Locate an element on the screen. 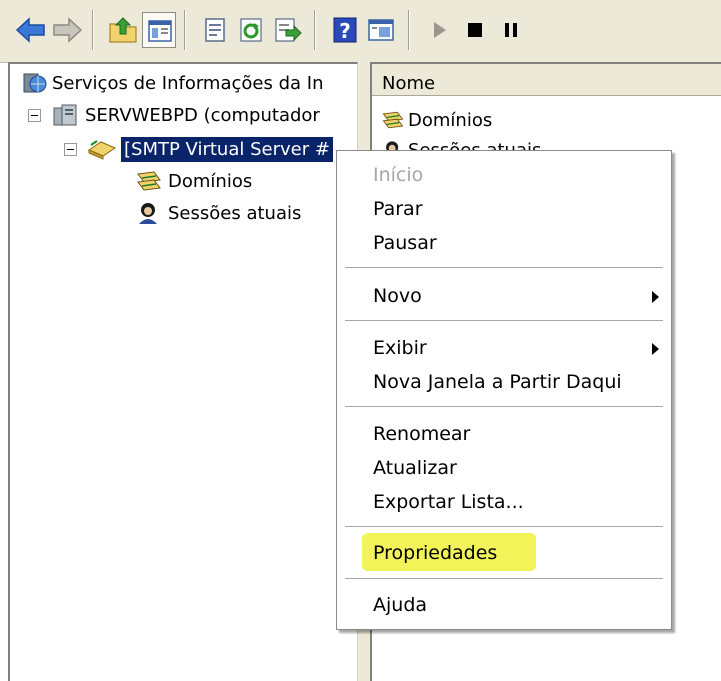 The image size is (721, 681). column-header-name: Nome is located at coordinates (546, 80).